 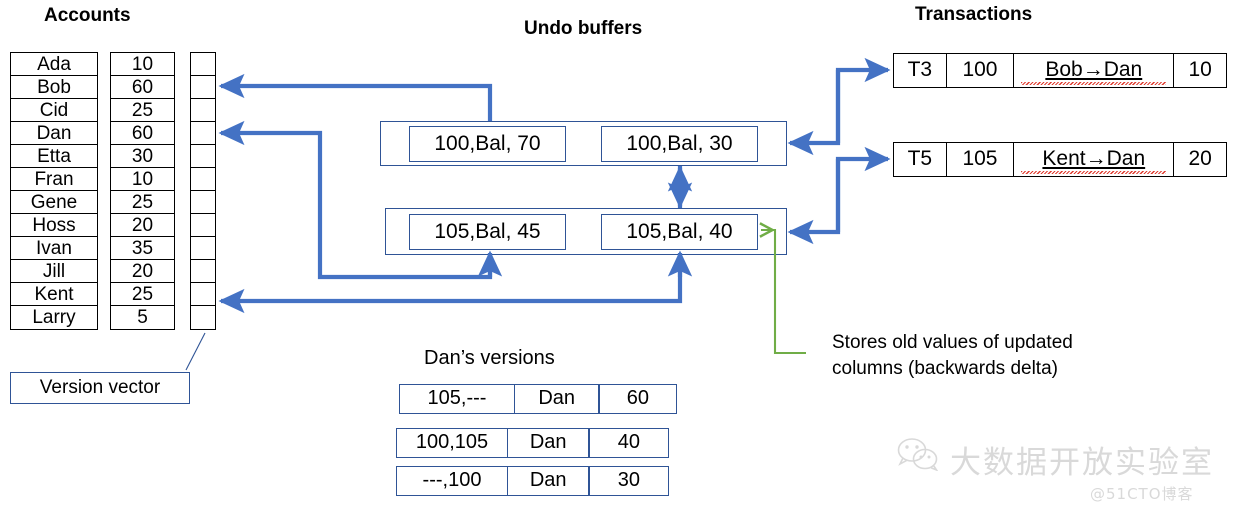 What do you see at coordinates (142, 156) in the screenshot?
I see `account-balance-cell: 30` at bounding box center [142, 156].